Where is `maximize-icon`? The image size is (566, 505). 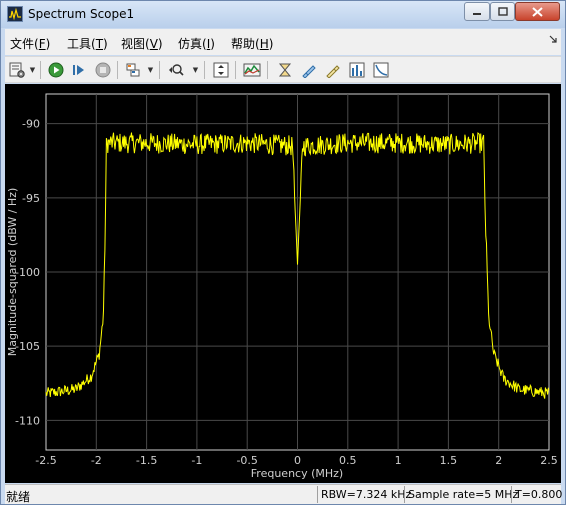
maximize-icon is located at coordinates (502, 11).